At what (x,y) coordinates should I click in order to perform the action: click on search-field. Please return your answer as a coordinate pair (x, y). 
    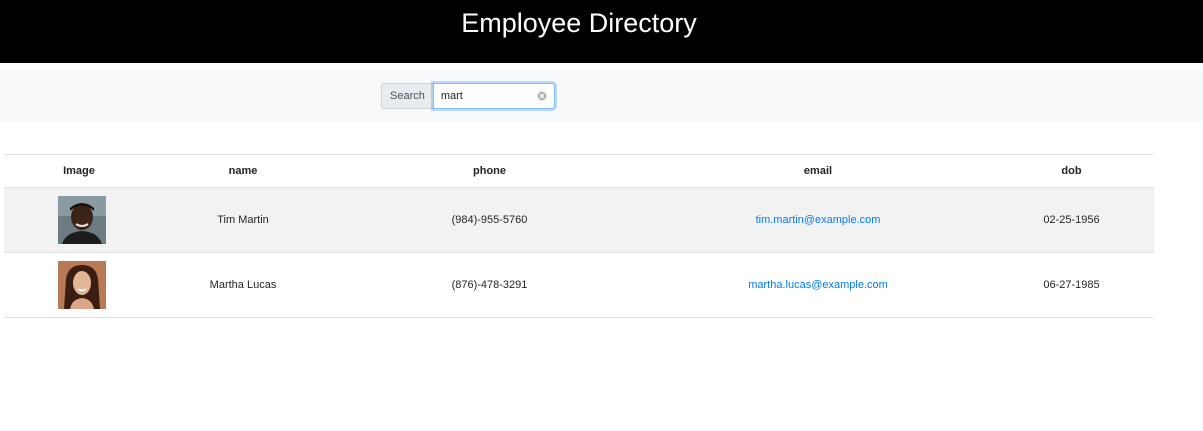
    Looking at the image, I should click on (493, 96).